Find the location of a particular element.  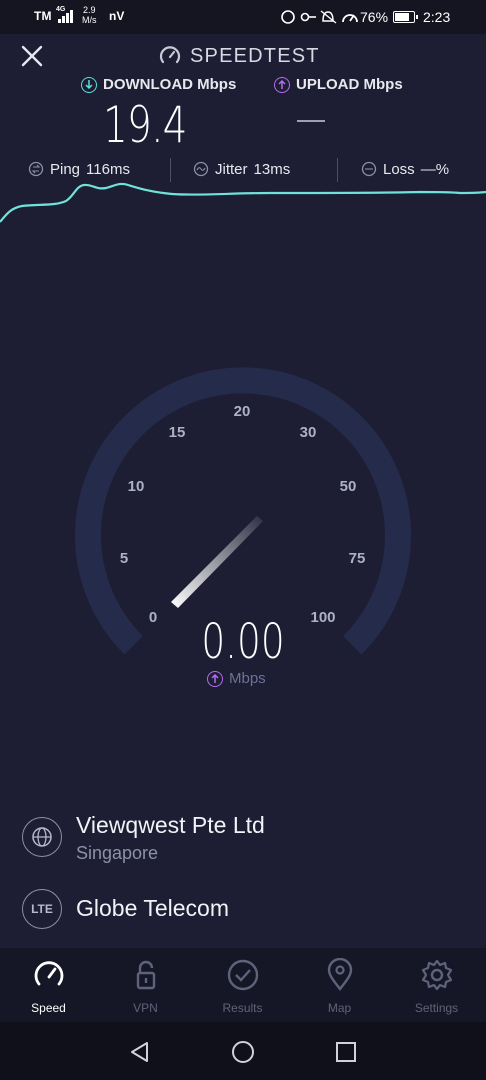

bottom-nav: Speed VPN Results Map Settings is located at coordinates (243, 985).